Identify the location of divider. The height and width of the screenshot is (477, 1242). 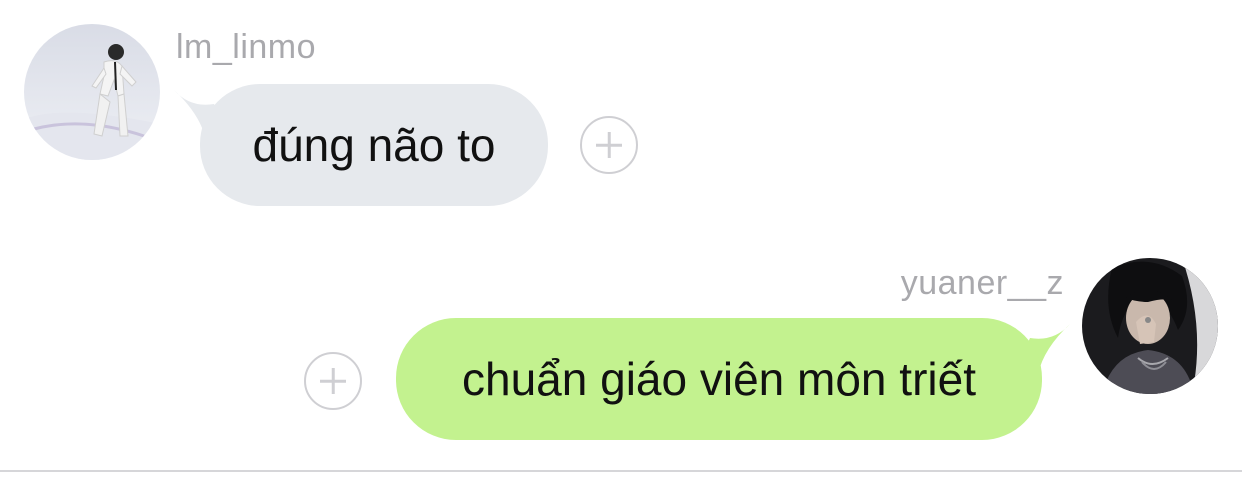
(621, 471).